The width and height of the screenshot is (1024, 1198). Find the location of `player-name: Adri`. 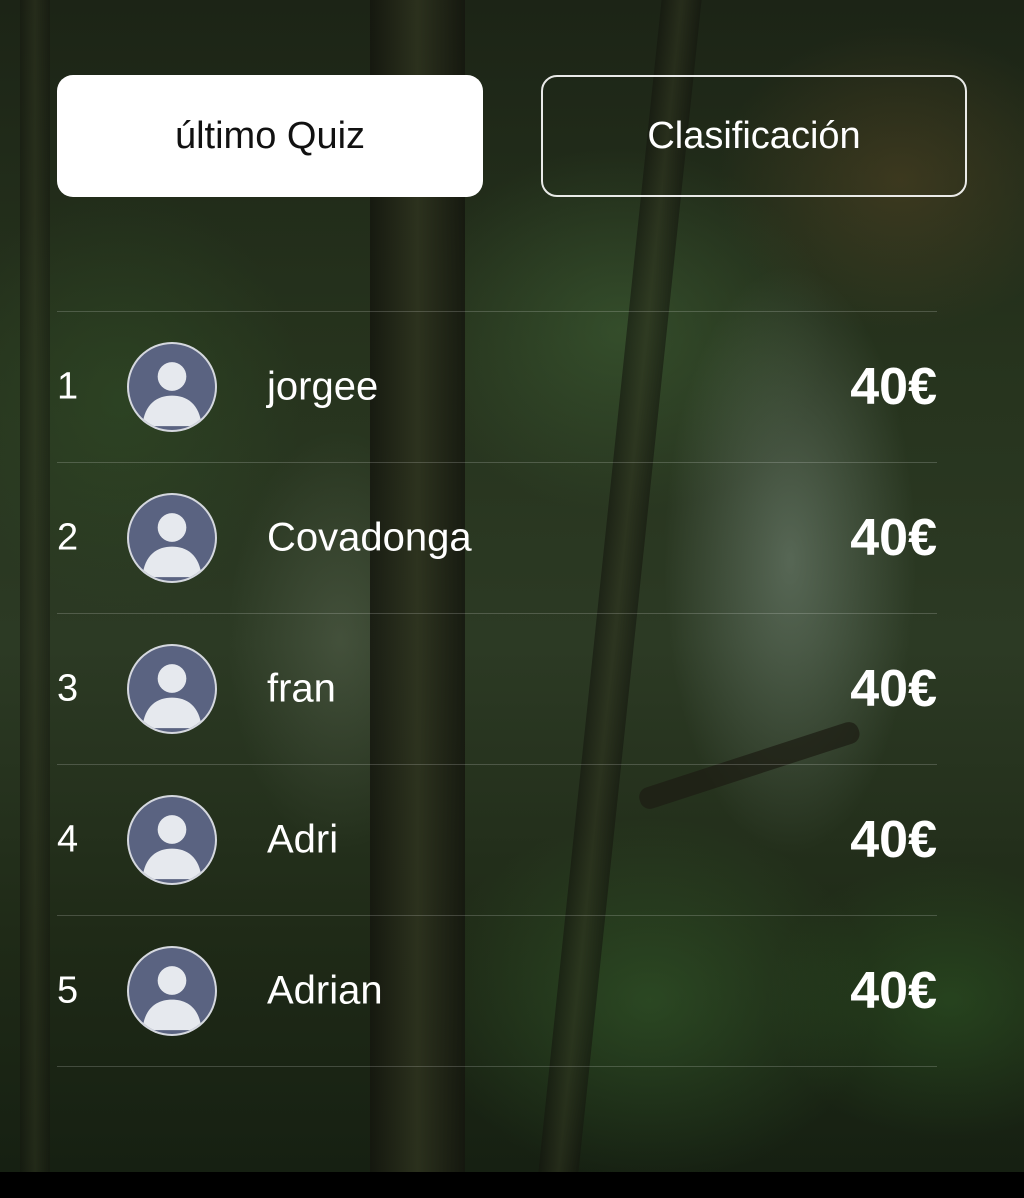

player-name: Adri is located at coordinates (303, 839).